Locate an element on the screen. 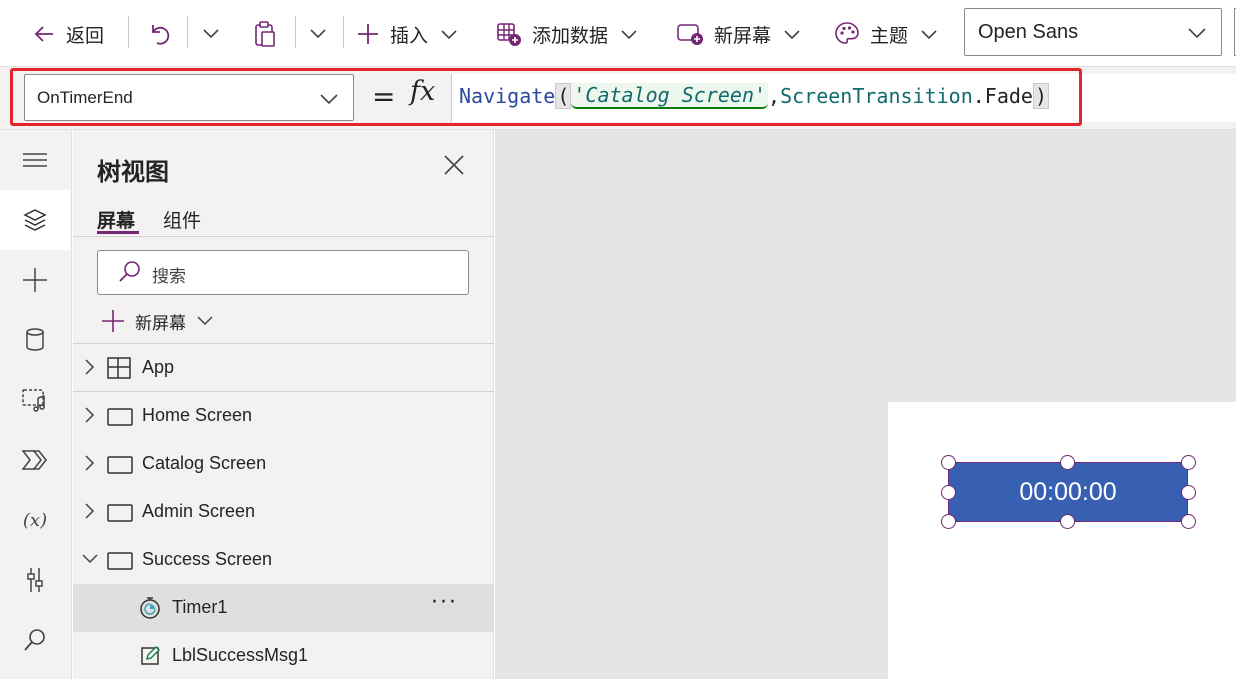 This screenshot has width=1236, height=679. back-button: 返回 is located at coordinates (68, 34).